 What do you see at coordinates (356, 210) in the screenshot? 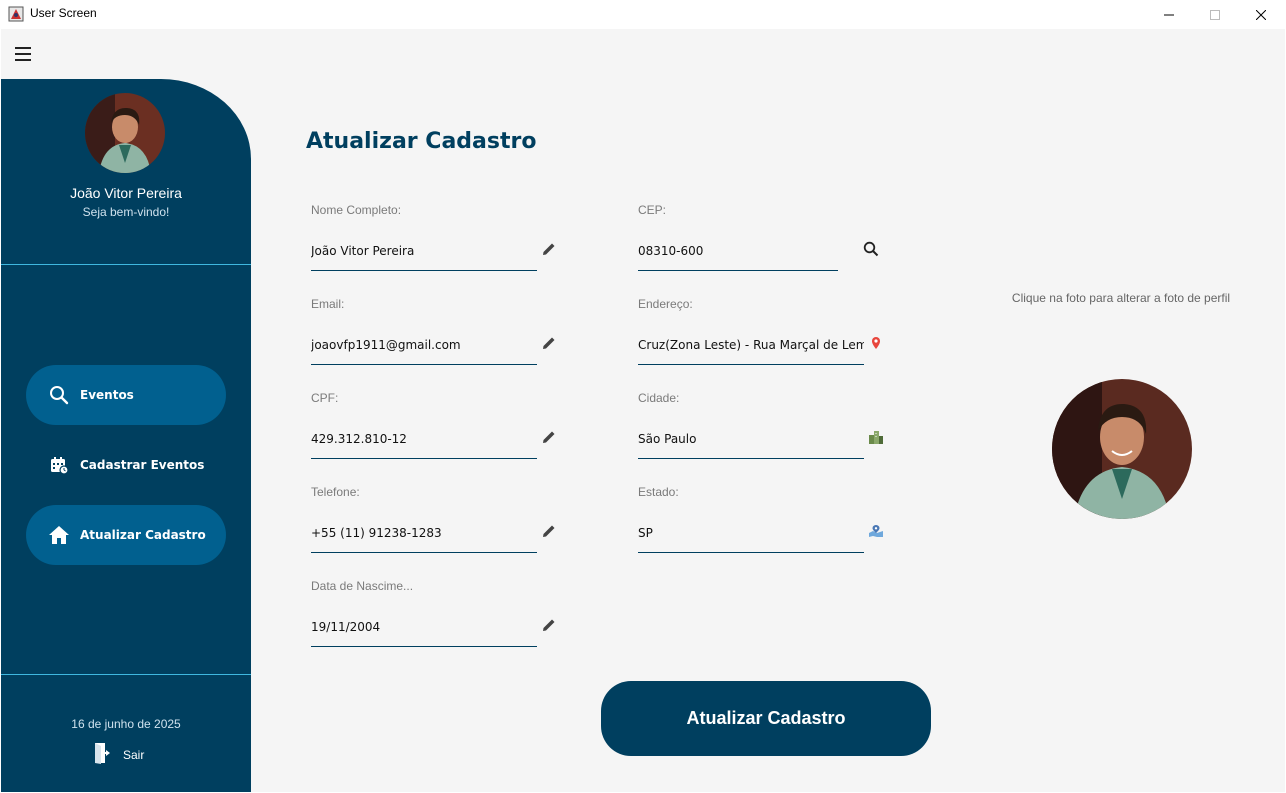
I see `nome-label: Nome Completo:` at bounding box center [356, 210].